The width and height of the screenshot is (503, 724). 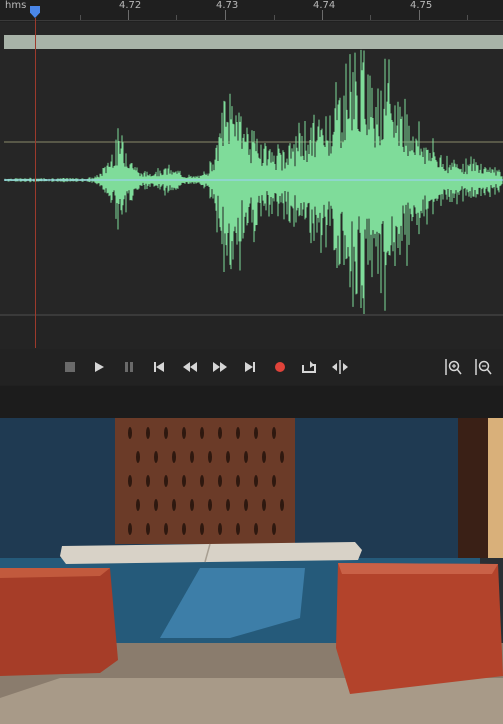 I want to click on skip-back-icon, so click(x=159, y=367).